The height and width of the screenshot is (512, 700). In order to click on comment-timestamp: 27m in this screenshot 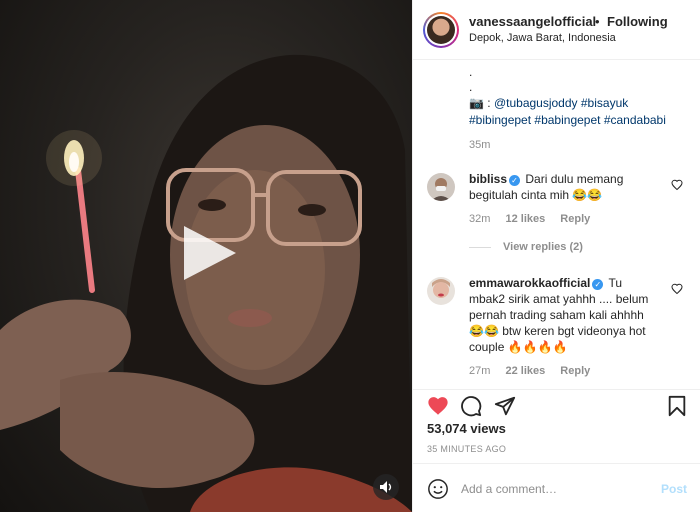, I will do `click(479, 371)`.